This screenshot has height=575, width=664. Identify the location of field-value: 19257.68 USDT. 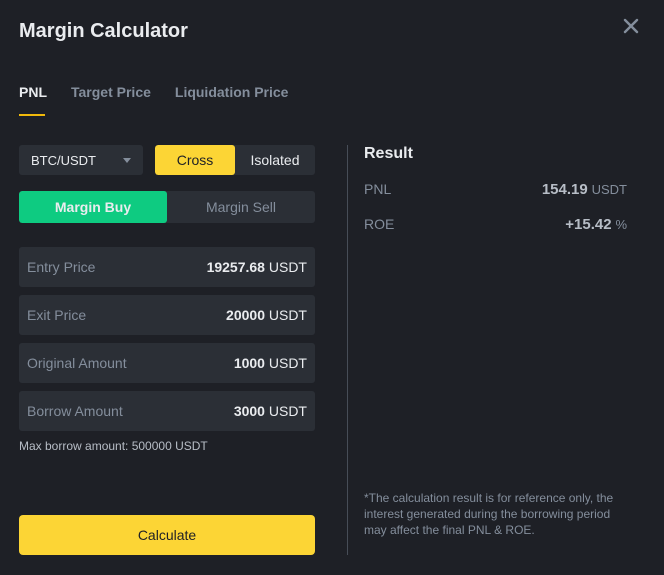
(257, 267).